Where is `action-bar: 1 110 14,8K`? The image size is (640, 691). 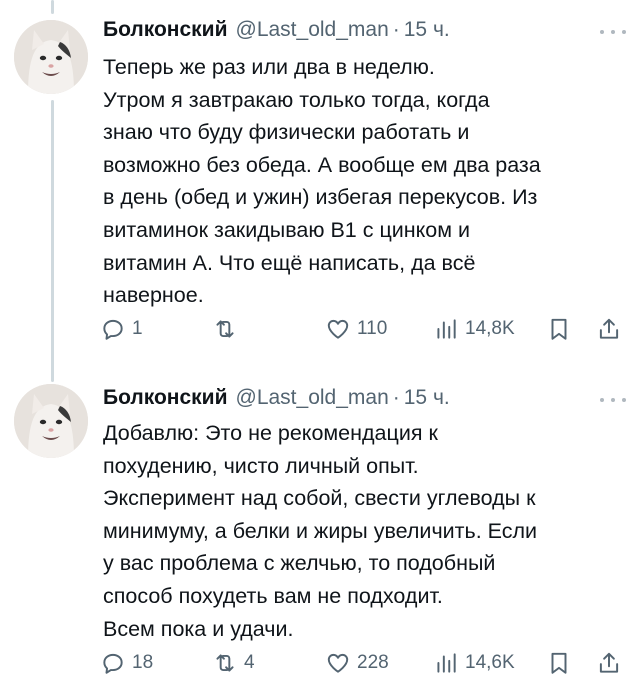
action-bar: 1 110 14,8K is located at coordinates (365, 329).